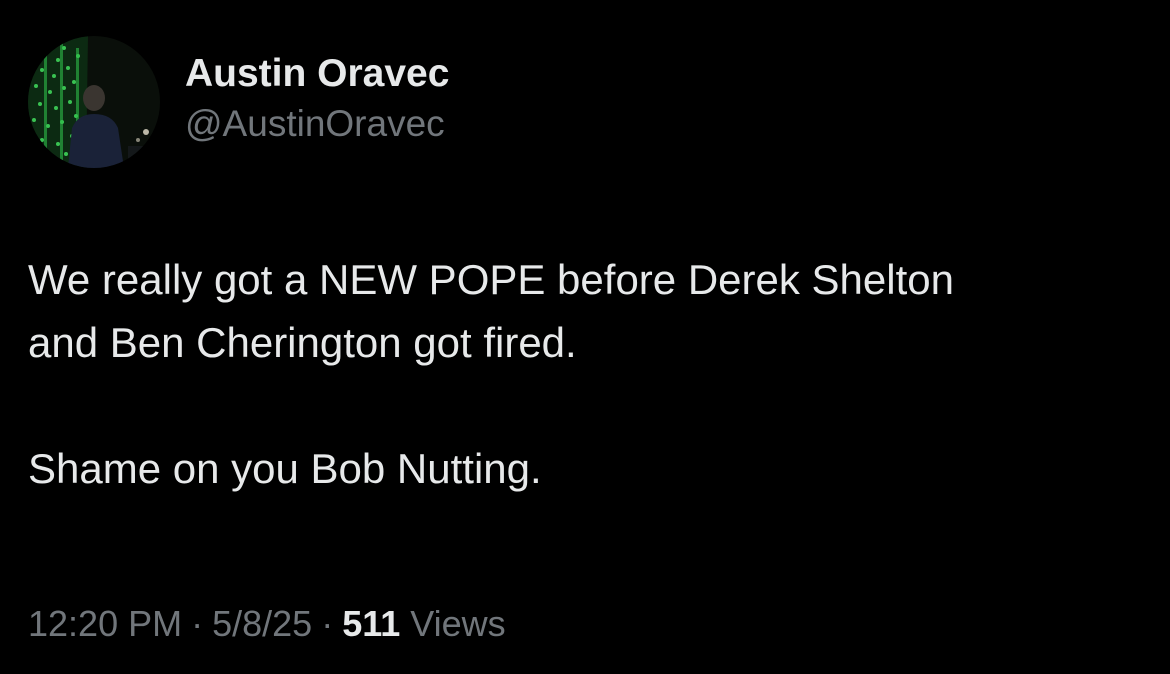  I want to click on views-label: Views, so click(458, 623).